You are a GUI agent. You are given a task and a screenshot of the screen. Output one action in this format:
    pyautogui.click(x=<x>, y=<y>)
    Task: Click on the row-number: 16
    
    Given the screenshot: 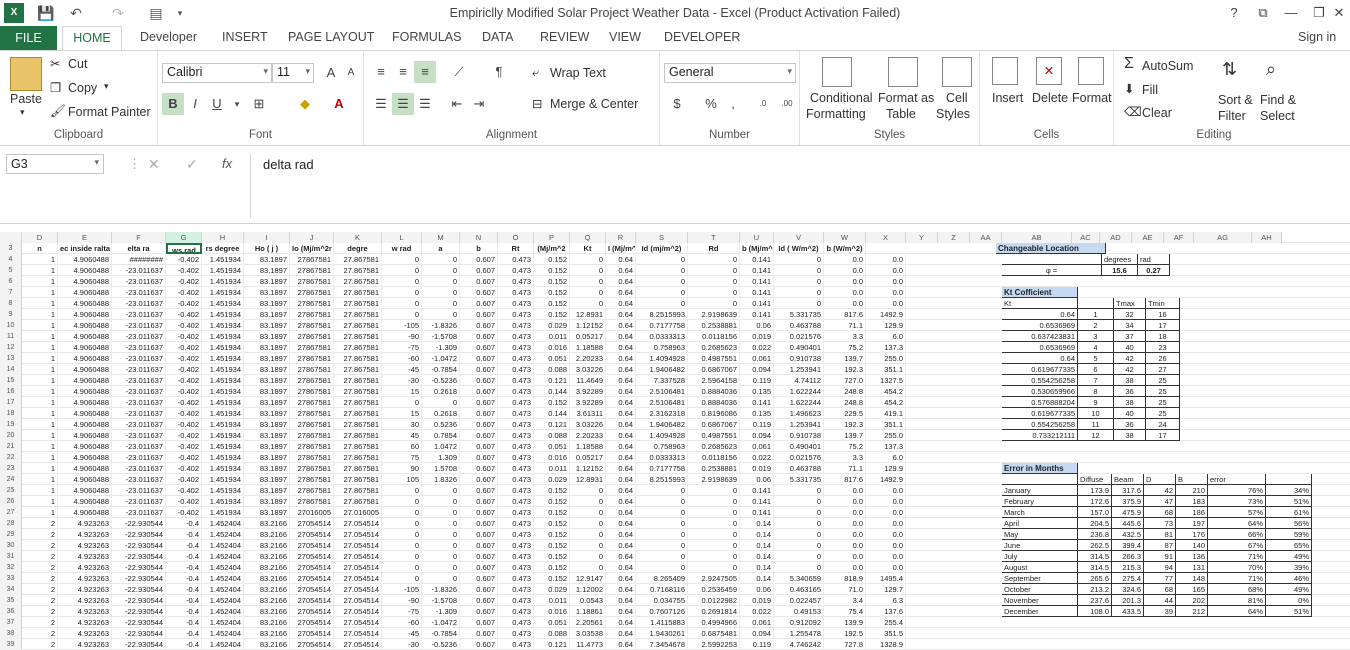 What is the action you would take?
    pyautogui.click(x=11, y=391)
    